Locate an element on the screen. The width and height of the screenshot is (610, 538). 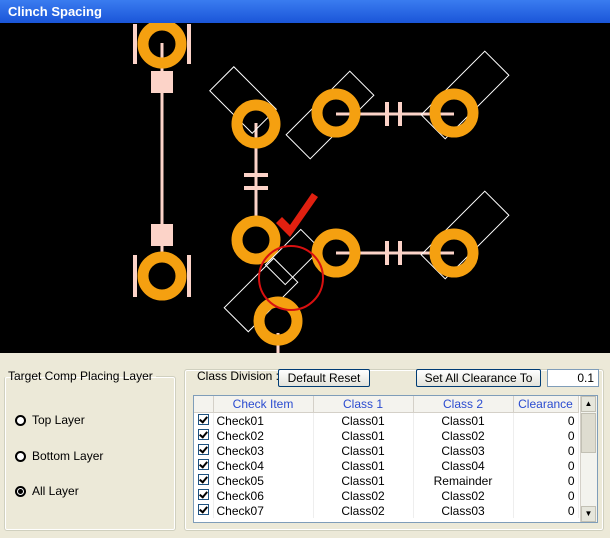
scroll-up-icon: ▲ is located at coordinates (588, 404).